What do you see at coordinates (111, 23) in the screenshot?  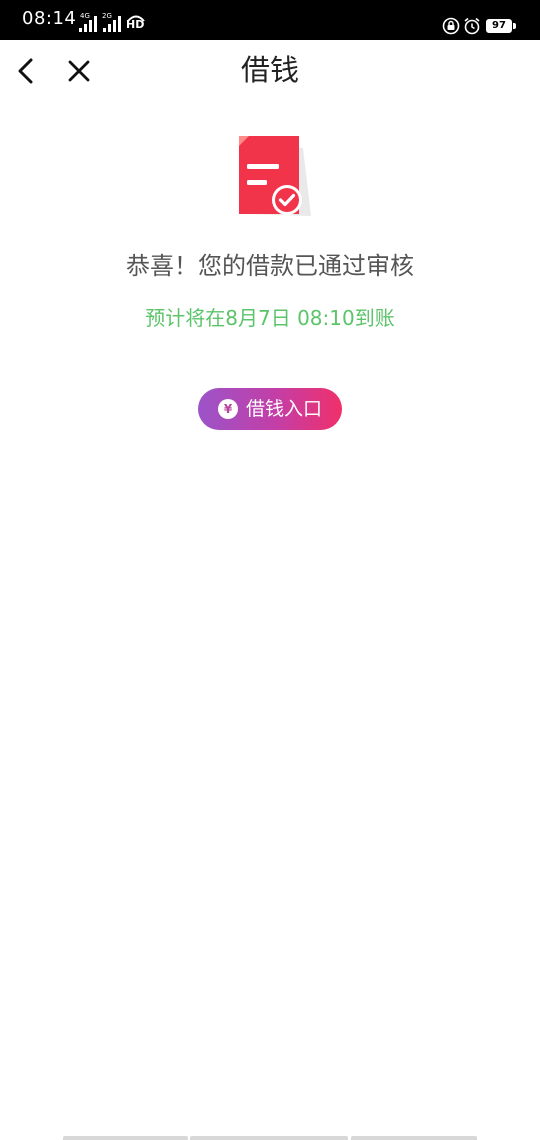 I see `sim2-signal-icon: 2G` at bounding box center [111, 23].